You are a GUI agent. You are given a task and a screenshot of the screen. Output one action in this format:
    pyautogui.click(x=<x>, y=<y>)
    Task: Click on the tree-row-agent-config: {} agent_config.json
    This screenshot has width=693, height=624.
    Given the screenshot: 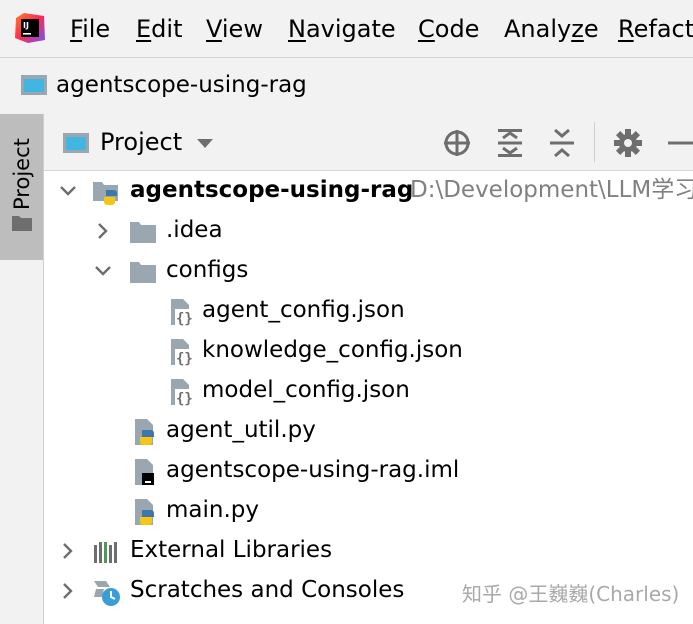 What is the action you would take?
    pyautogui.click(x=368, y=311)
    